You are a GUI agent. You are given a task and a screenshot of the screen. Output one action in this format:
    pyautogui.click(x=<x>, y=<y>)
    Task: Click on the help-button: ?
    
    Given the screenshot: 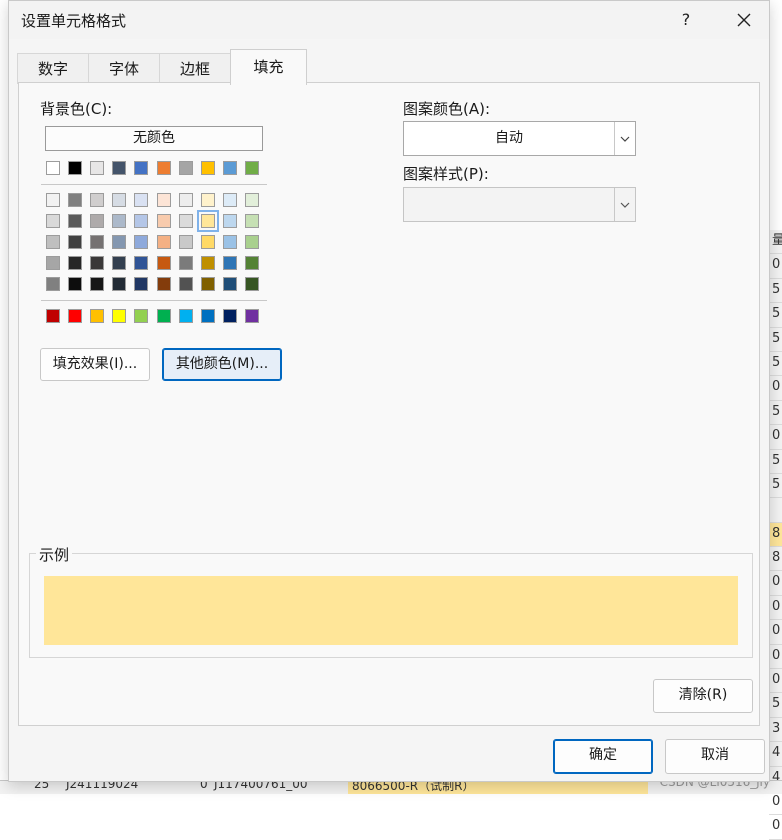 What is the action you would take?
    pyautogui.click(x=686, y=20)
    